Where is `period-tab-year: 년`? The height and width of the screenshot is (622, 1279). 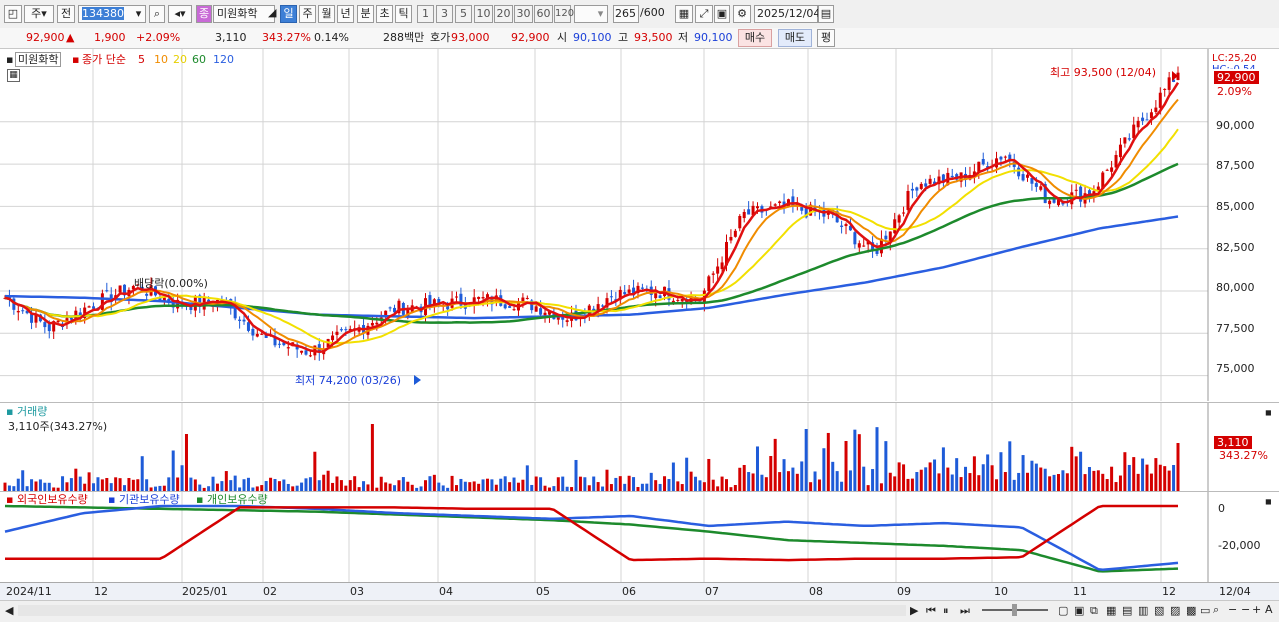 period-tab-year: 년 is located at coordinates (345, 14).